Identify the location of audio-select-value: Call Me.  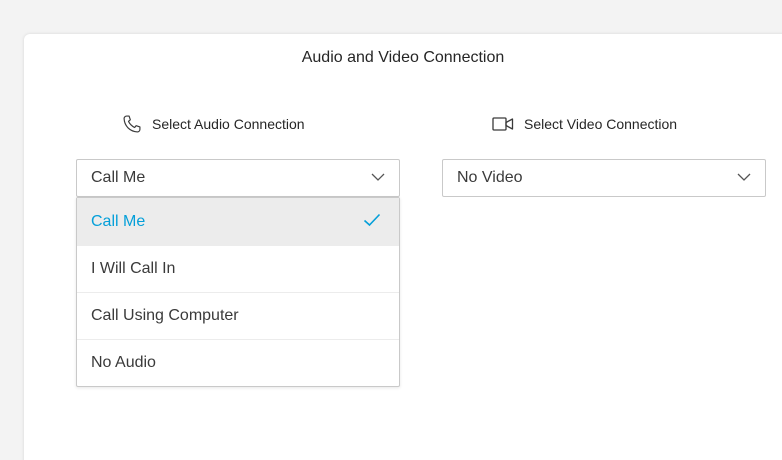
(118, 177).